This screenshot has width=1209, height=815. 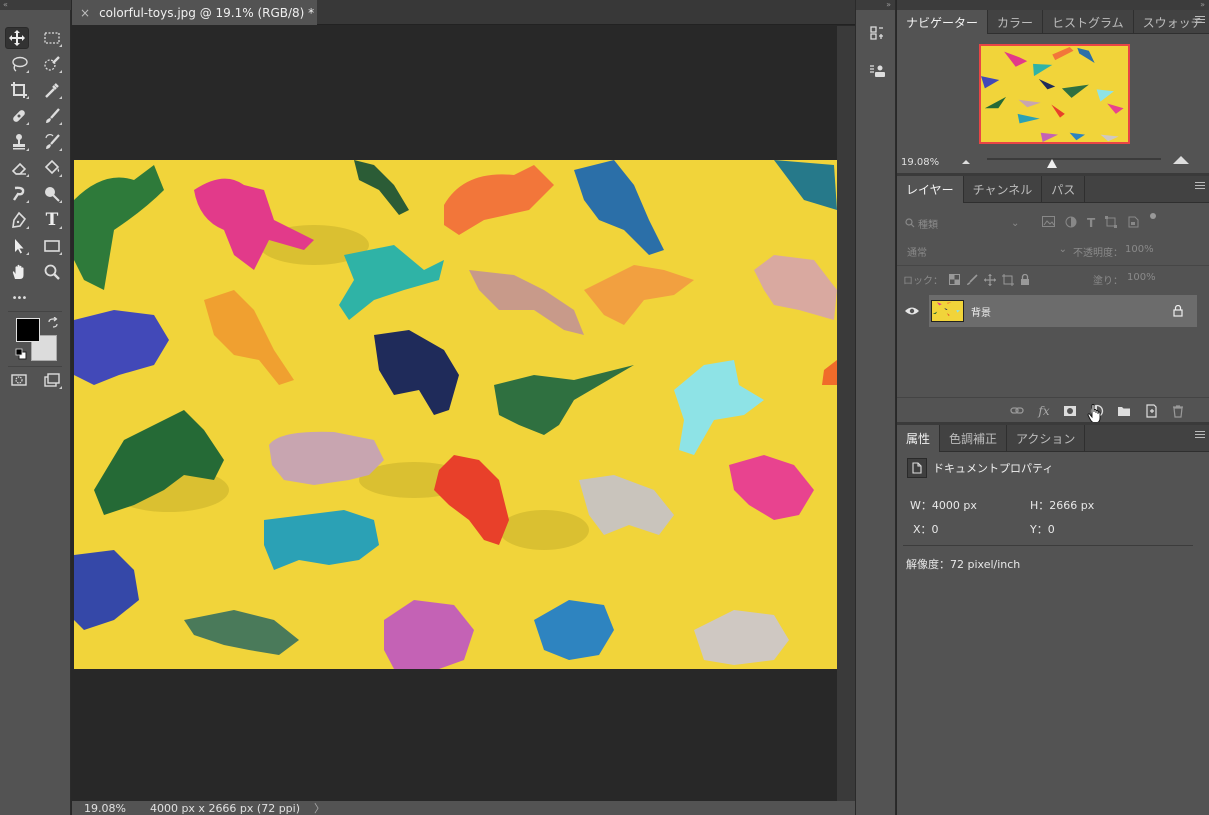 What do you see at coordinates (1088, 22) in the screenshot?
I see `tab-histogram: ヒストグラム` at bounding box center [1088, 22].